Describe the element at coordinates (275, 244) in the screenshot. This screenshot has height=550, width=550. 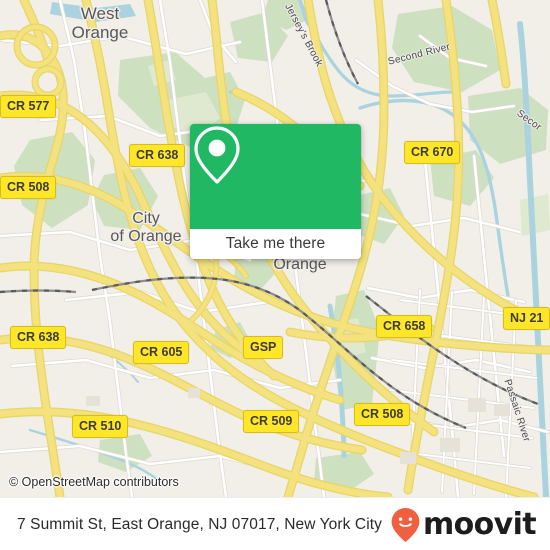
I see `take-me-there-button: Take me there` at that location.